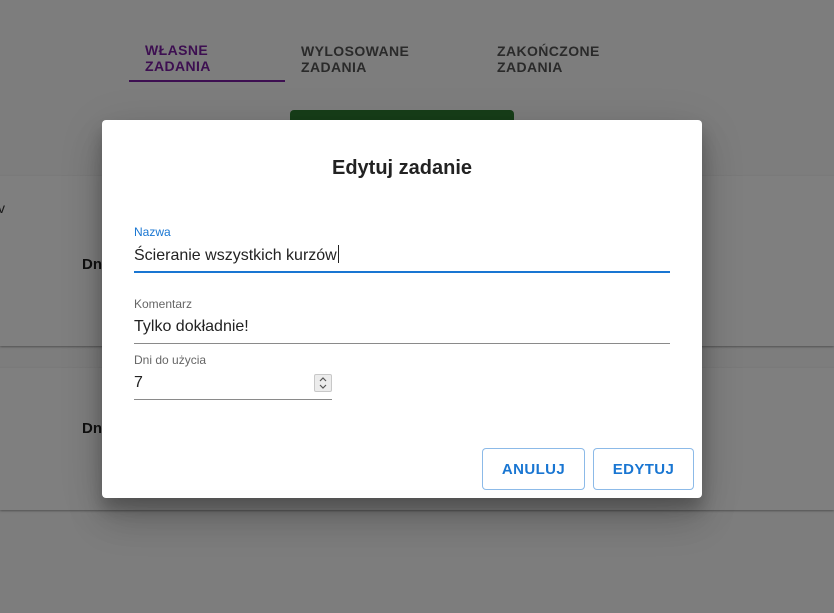  What do you see at coordinates (152, 232) in the screenshot?
I see `name-label: Nazwa` at bounding box center [152, 232].